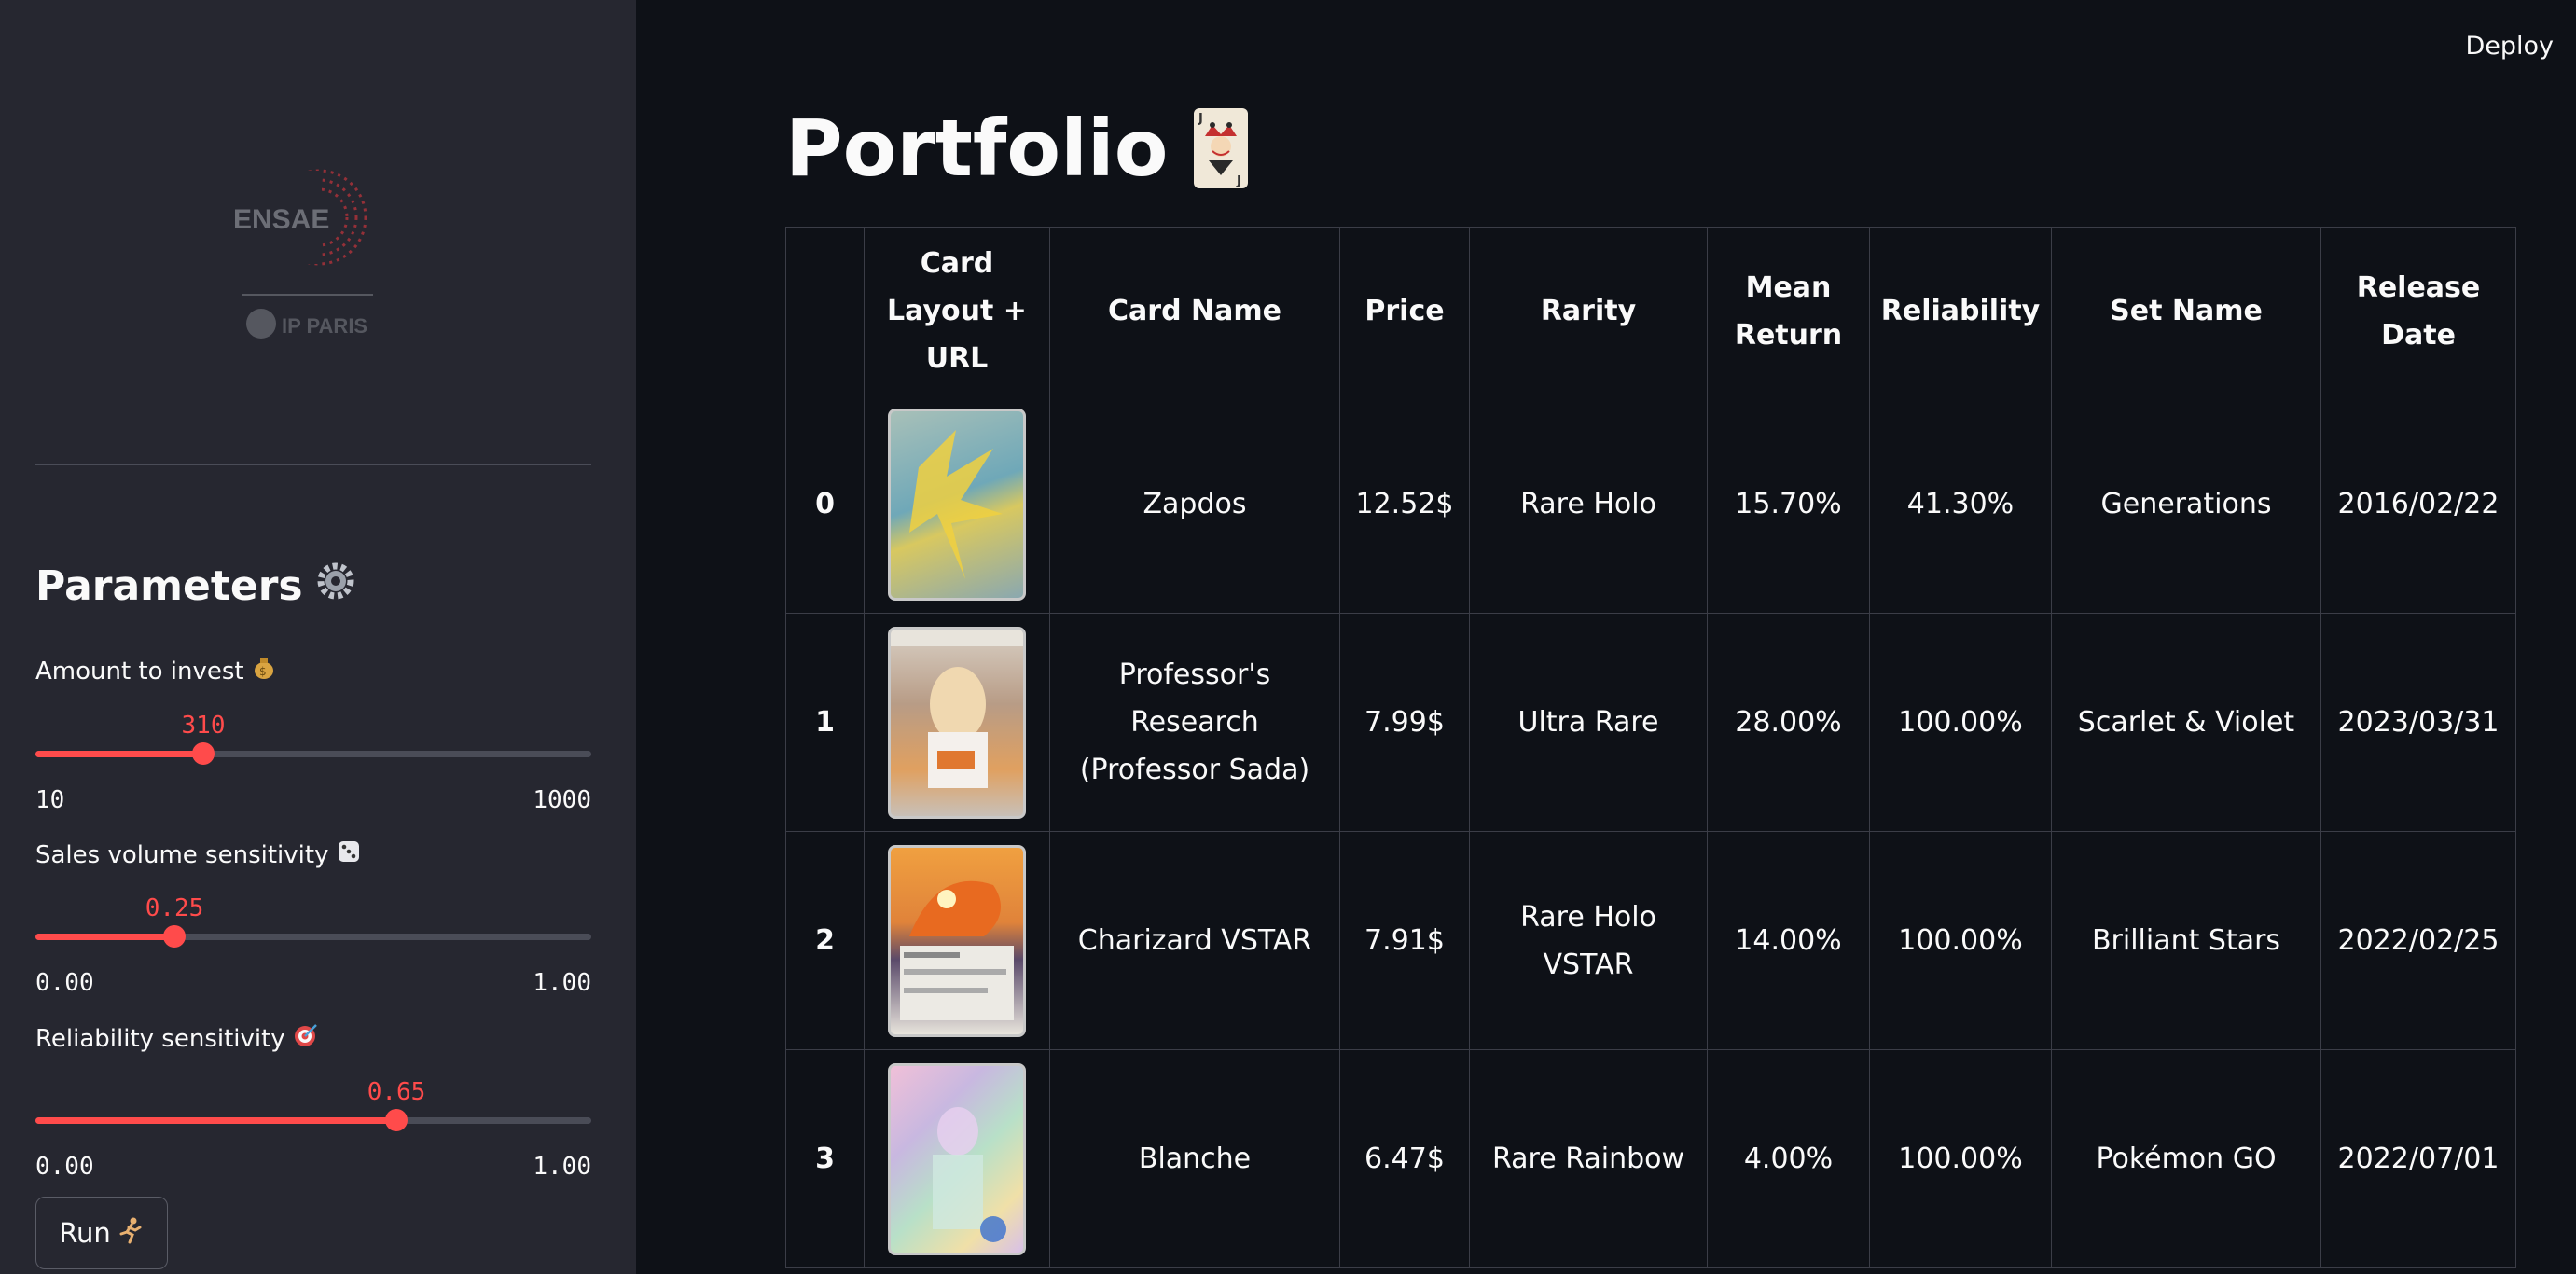  I want to click on params-title-text: Parameters, so click(169, 586).